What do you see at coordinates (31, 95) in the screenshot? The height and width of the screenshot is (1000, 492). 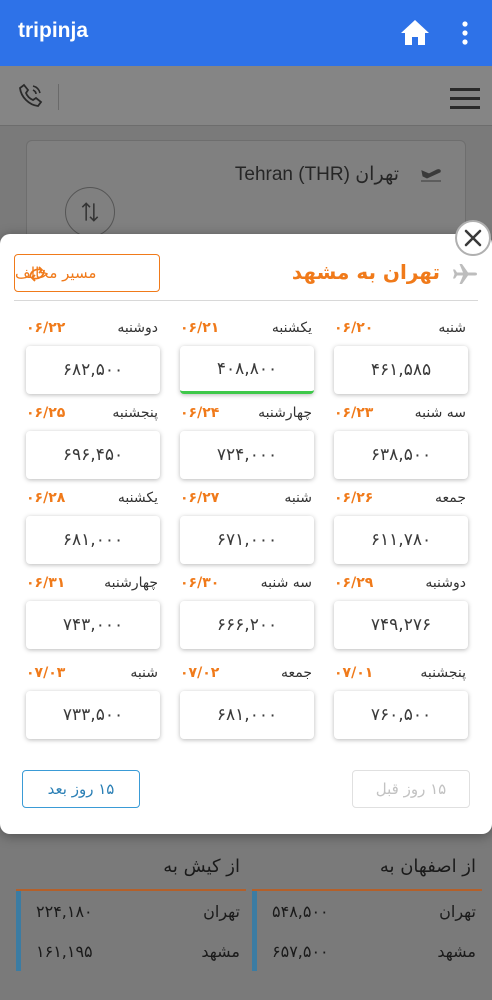 I see `phone-icon` at bounding box center [31, 95].